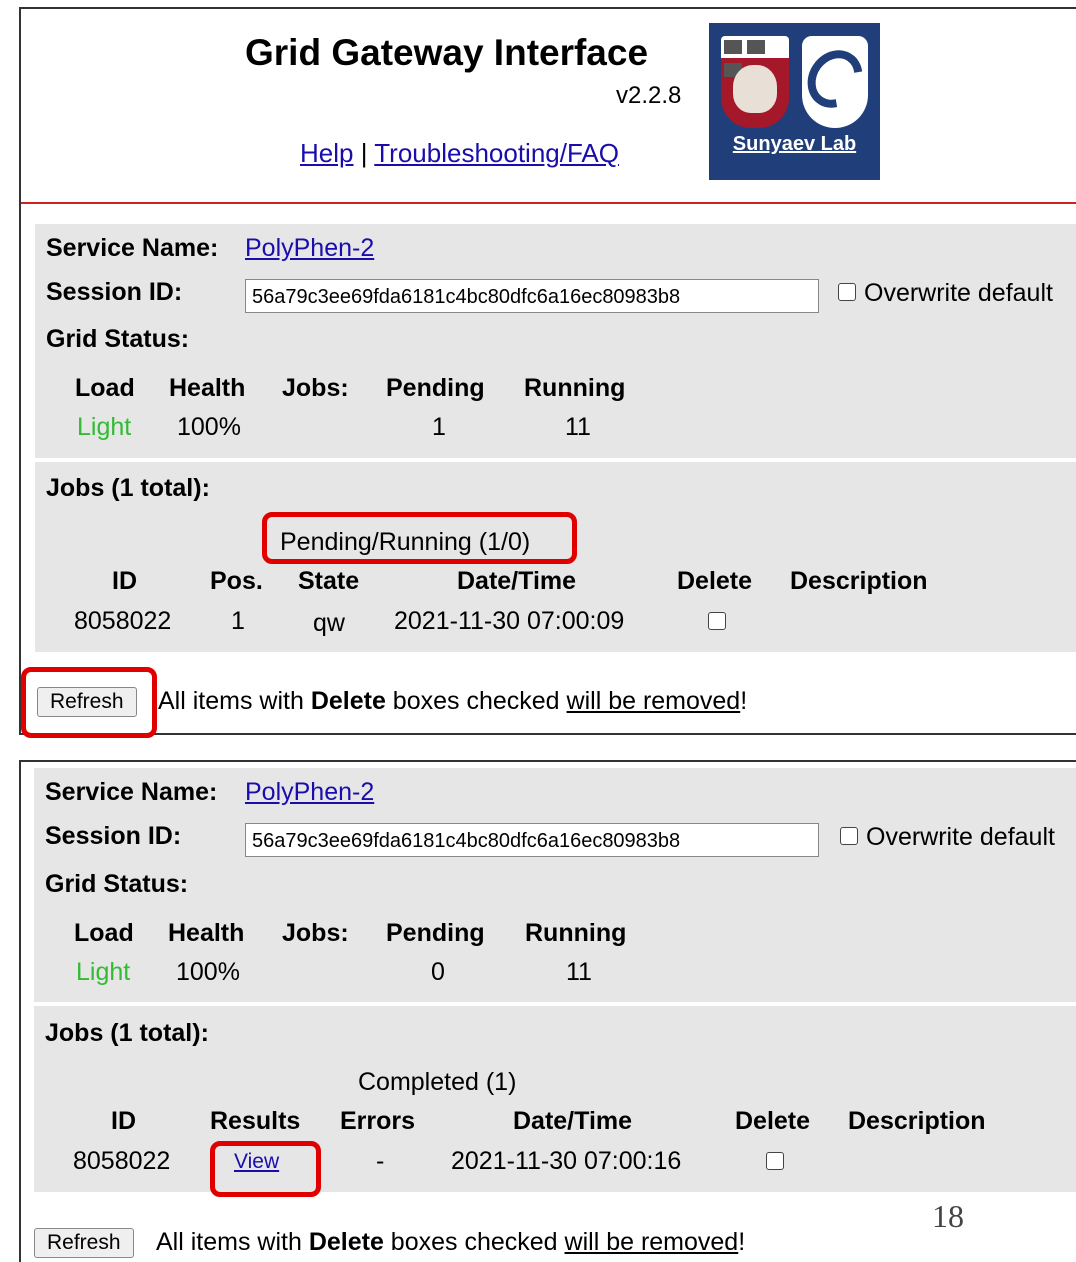 The image size is (1076, 1262). What do you see at coordinates (447, 52) in the screenshot?
I see `page-title: Grid Gateway Interface` at bounding box center [447, 52].